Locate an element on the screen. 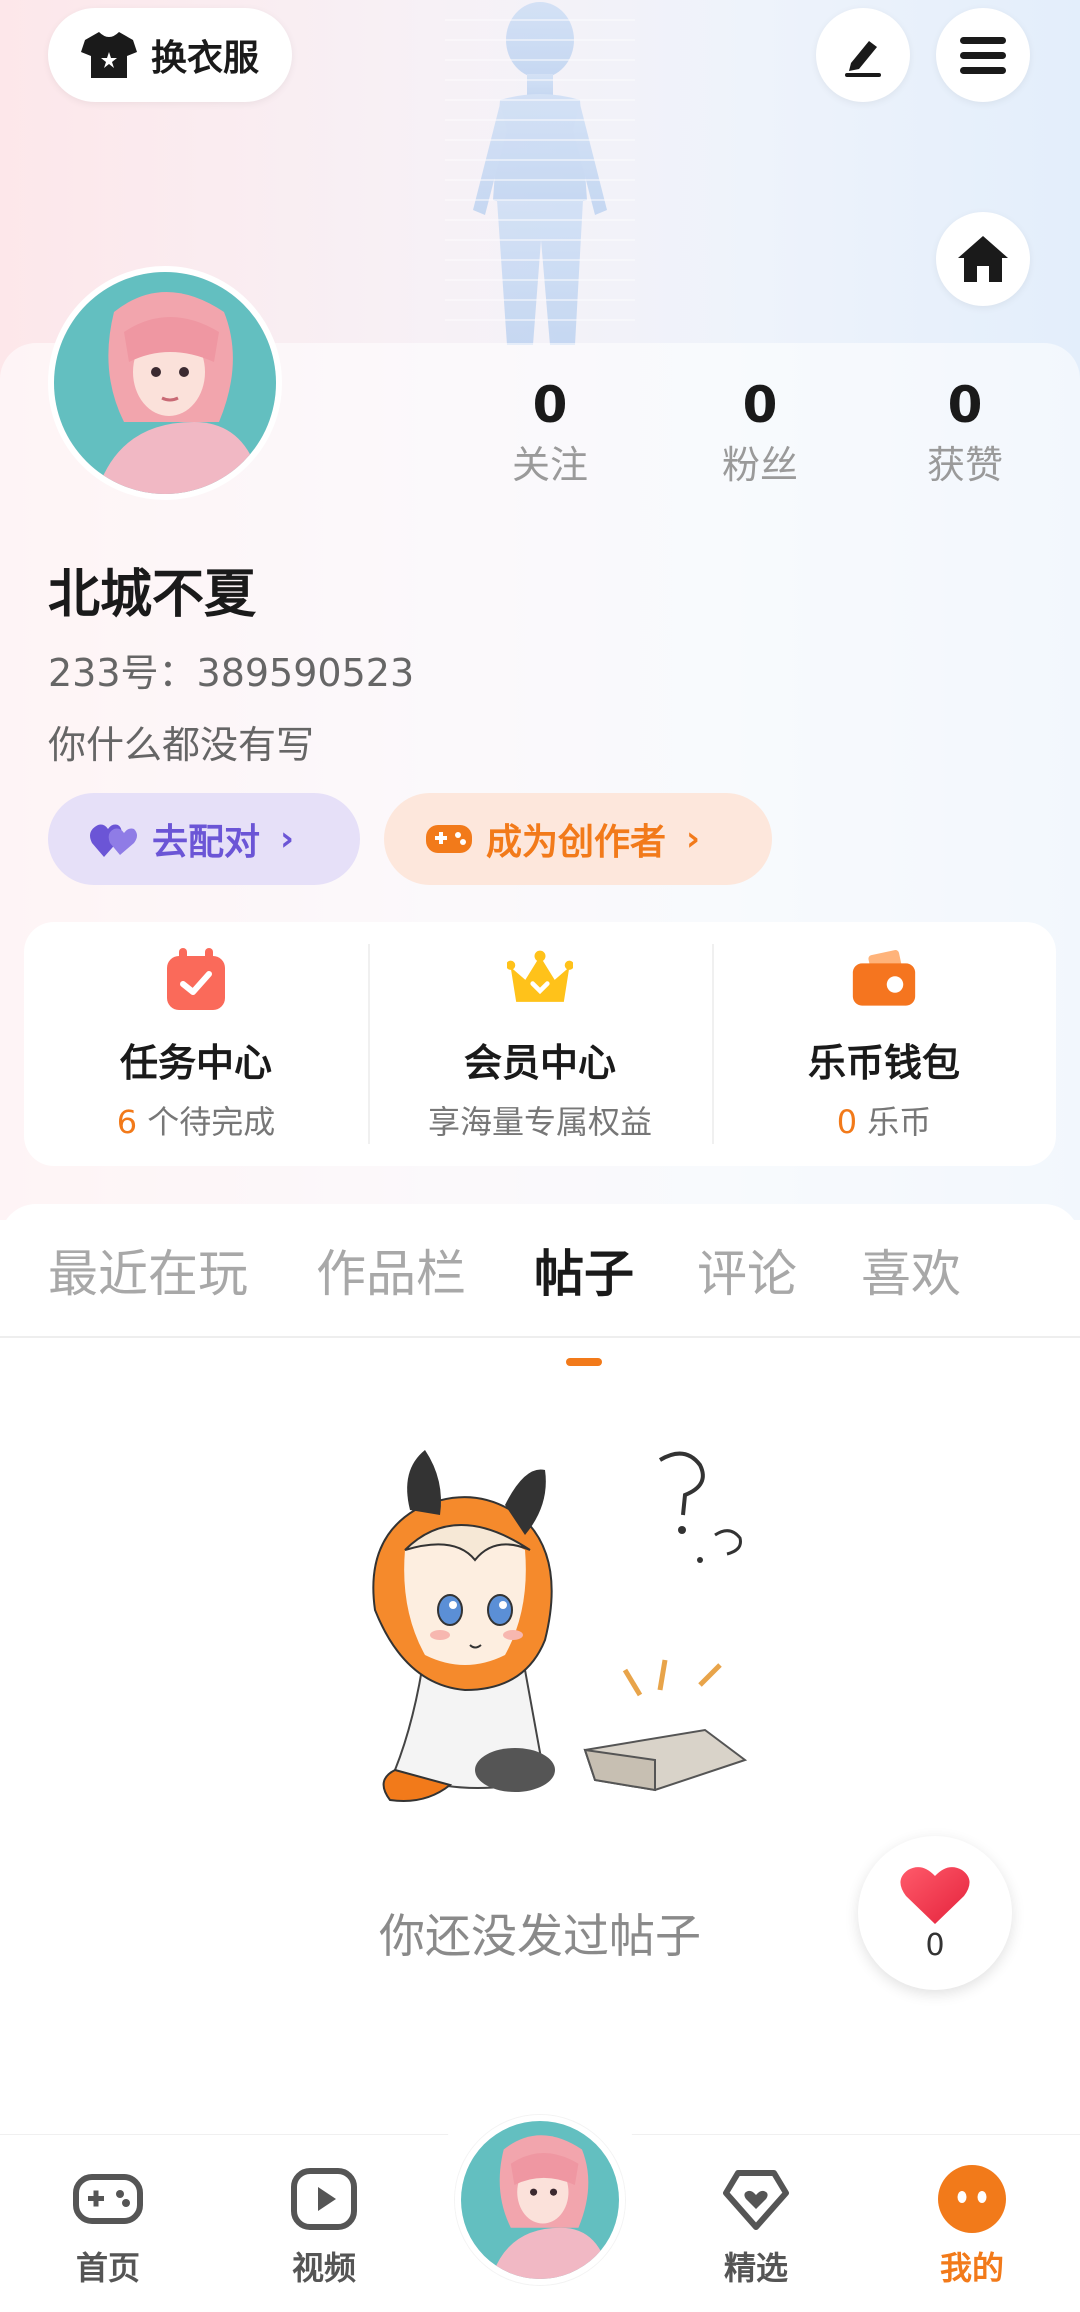  become-creator-button: 成为创作者 › is located at coordinates (578, 839).